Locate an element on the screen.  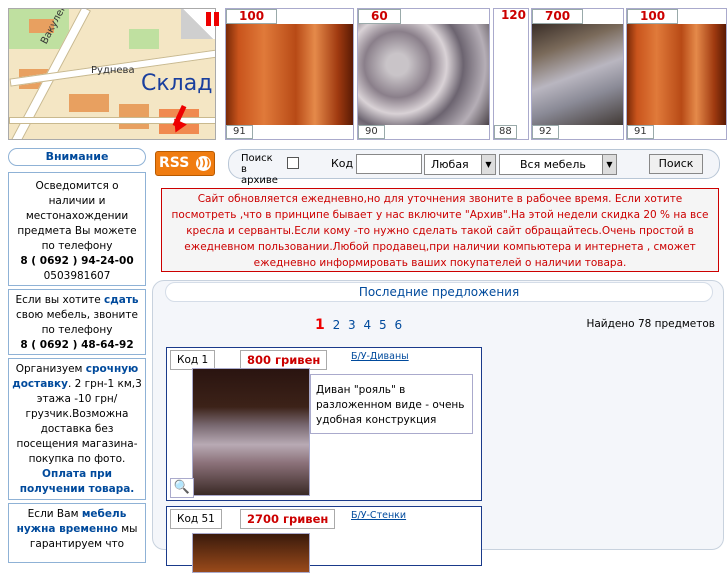
street-label-2: Руднева is located at coordinates (113, 70).